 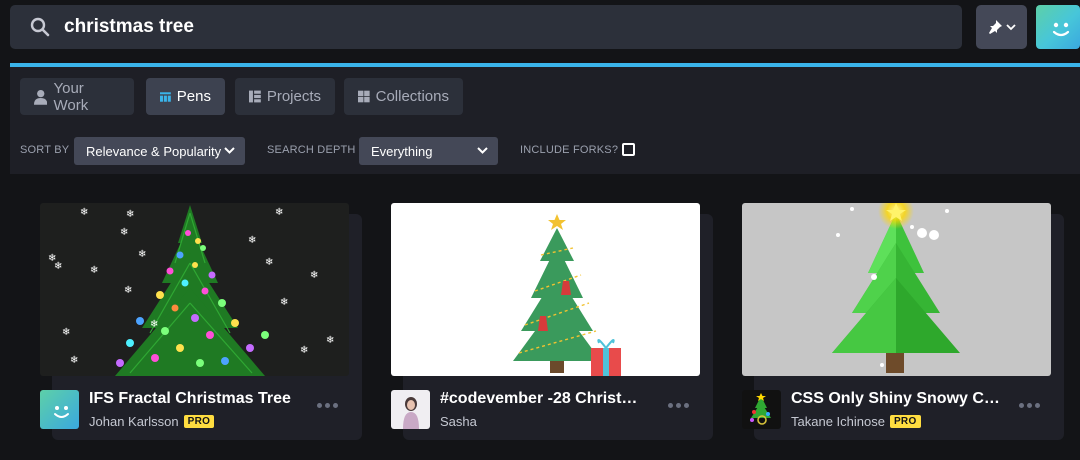 I want to click on tab-label: Your Work, so click(x=71, y=96).